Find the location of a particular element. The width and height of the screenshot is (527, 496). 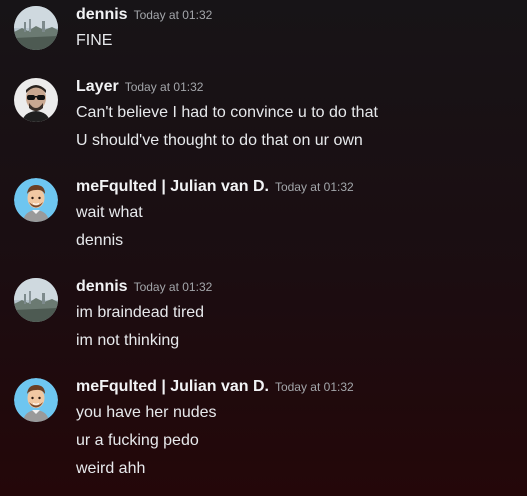

message-text: you have her nudes is located at coordinates (146, 412).